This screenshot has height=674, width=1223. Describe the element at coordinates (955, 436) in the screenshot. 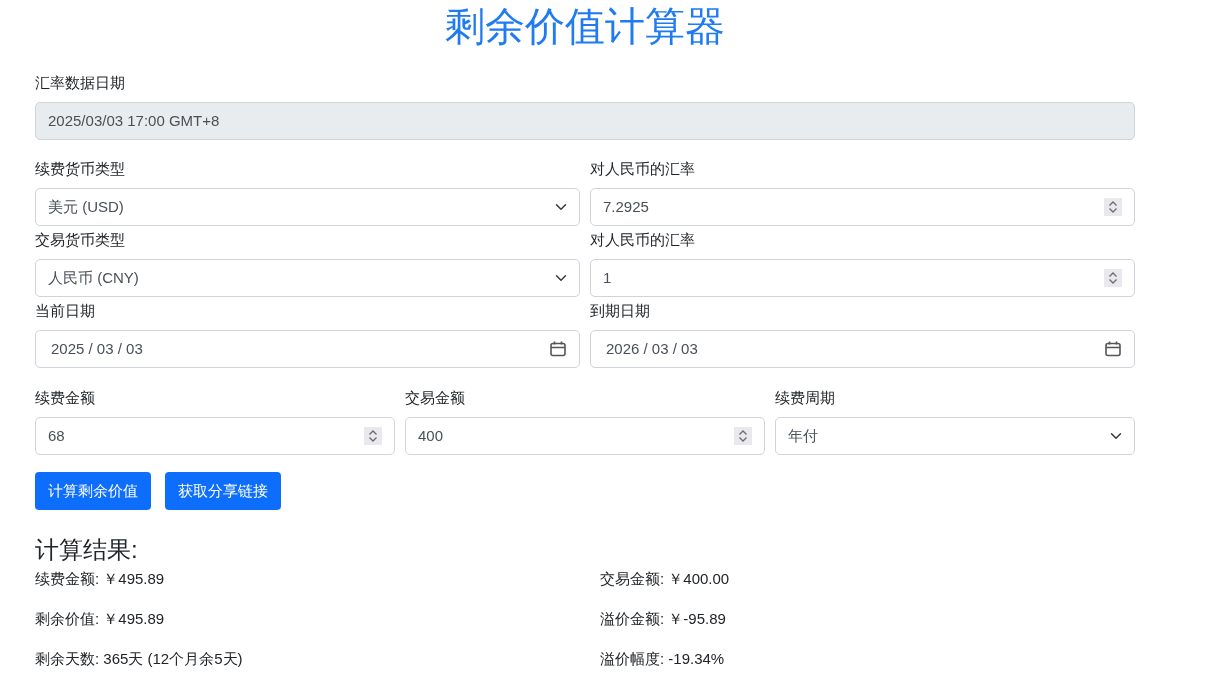

I see `select-field: 年付` at that location.